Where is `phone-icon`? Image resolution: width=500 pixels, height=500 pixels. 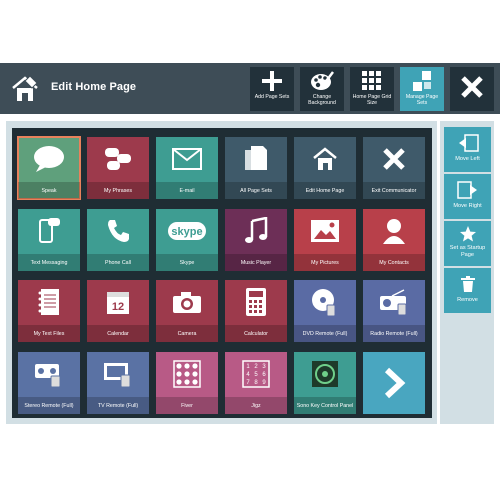 phone-icon is located at coordinates (118, 231).